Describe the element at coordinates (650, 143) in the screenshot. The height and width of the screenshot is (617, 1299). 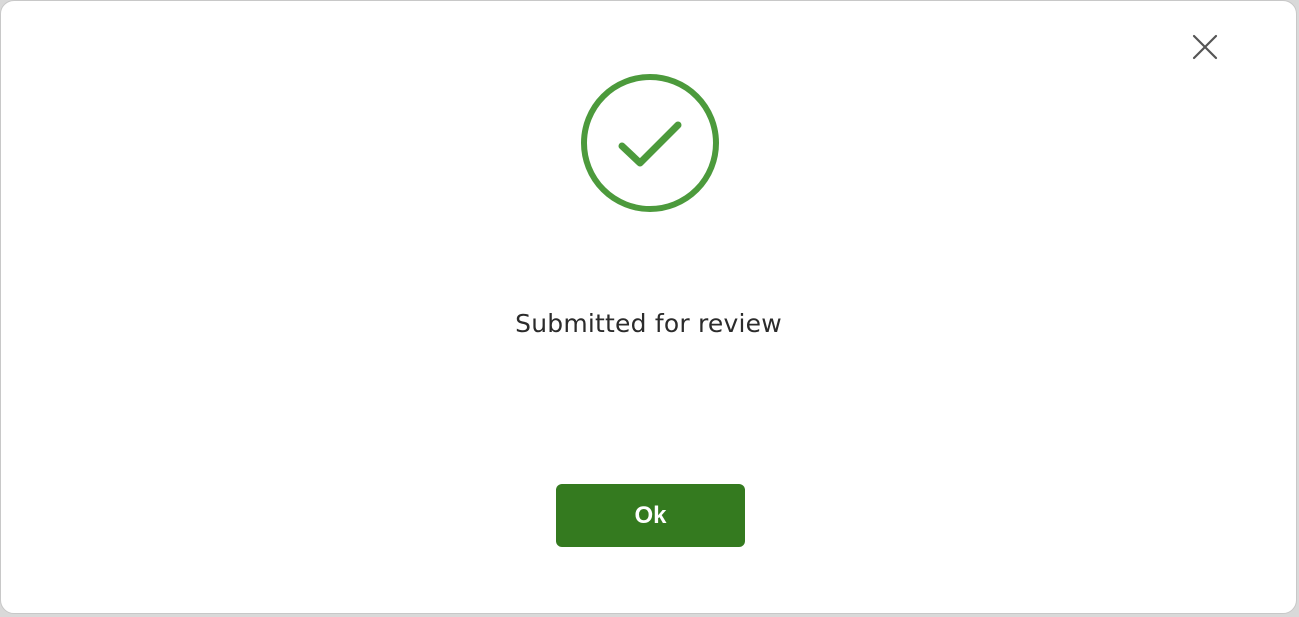
I see `check-circle-icon` at that location.